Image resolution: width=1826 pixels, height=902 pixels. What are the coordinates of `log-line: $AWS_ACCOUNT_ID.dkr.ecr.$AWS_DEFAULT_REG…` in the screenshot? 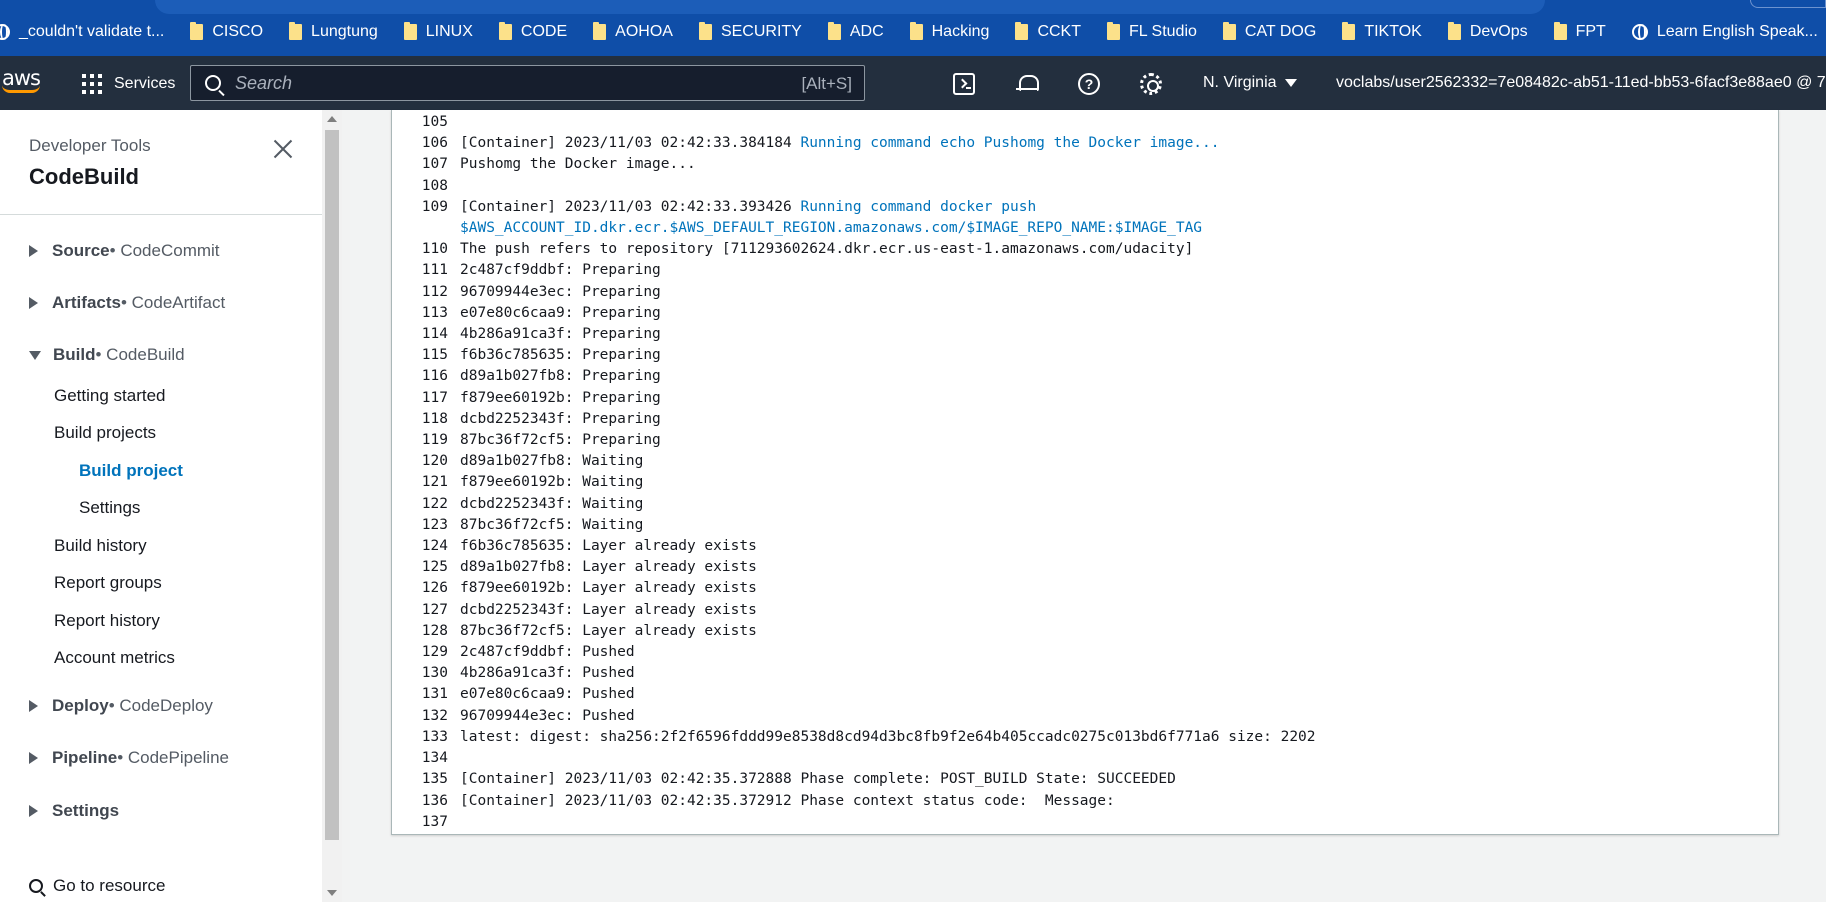 It's located at (854, 228).